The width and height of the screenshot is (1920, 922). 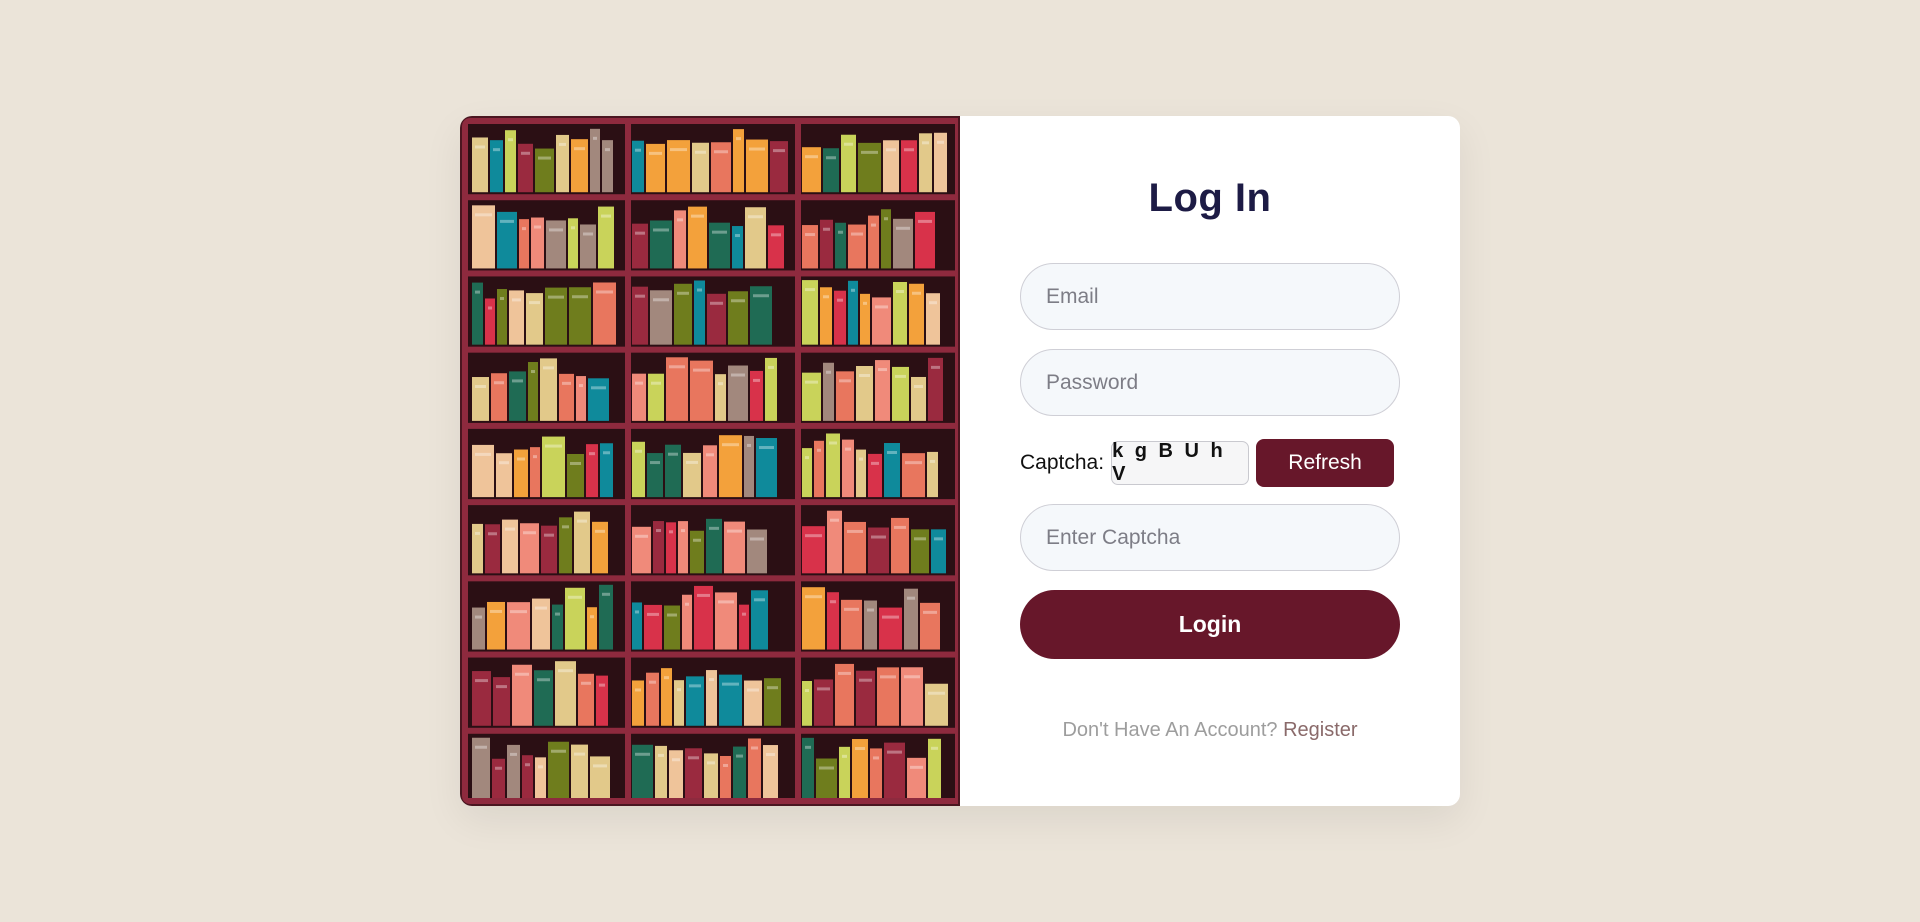 I want to click on captcha-input, so click(x=1210, y=537).